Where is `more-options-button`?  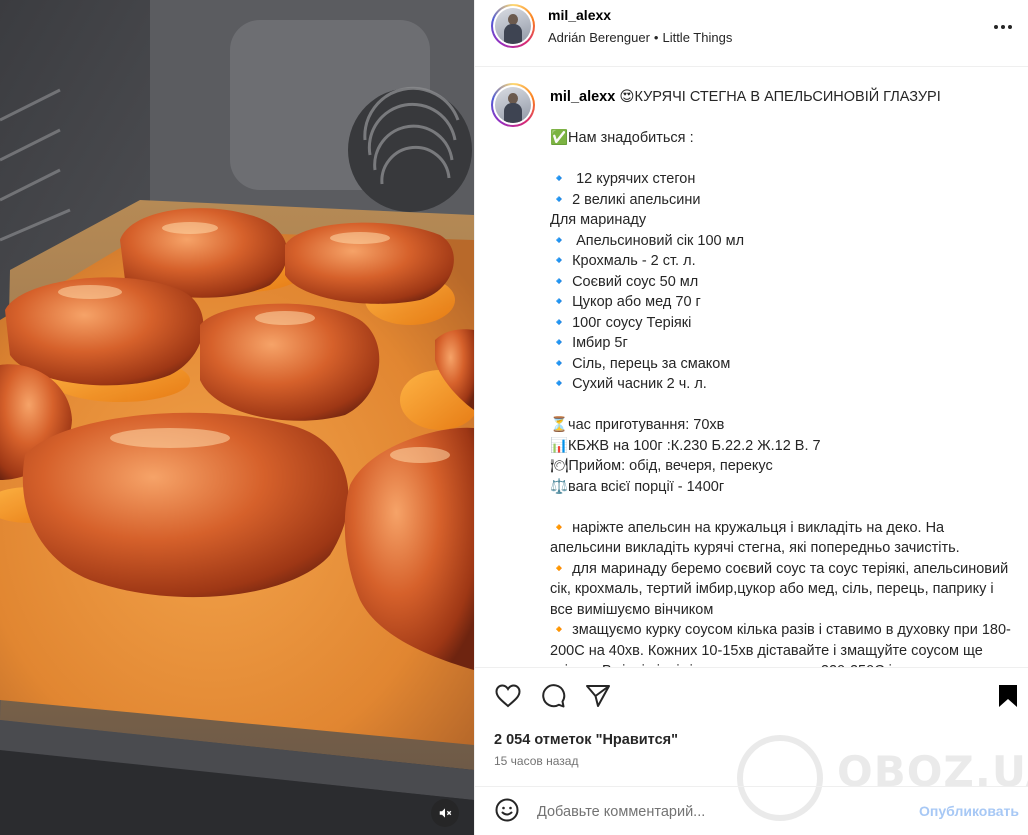 more-options-button is located at coordinates (1003, 26).